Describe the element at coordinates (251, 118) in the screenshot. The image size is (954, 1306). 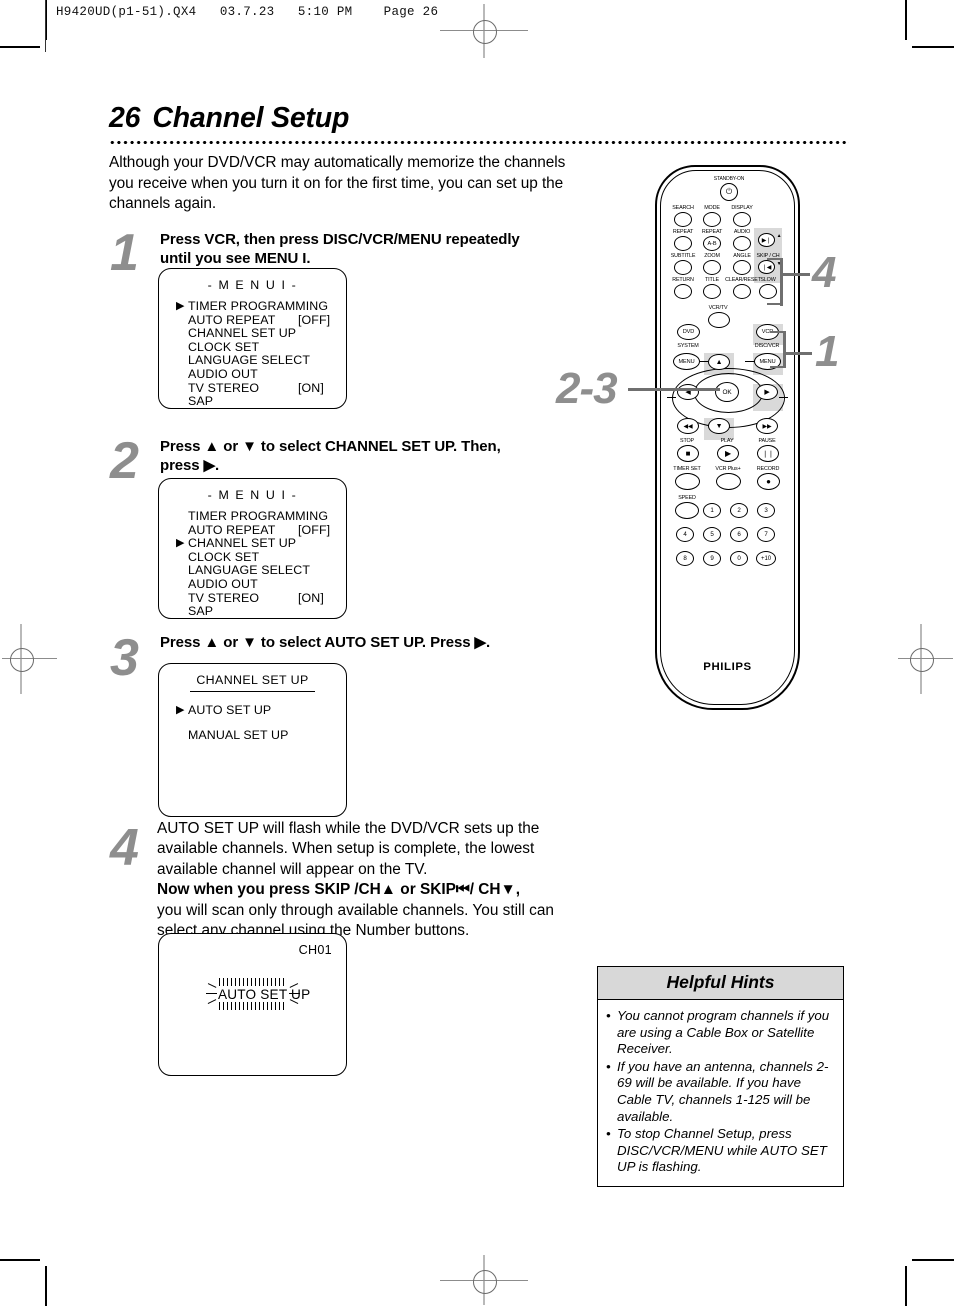
I see `page-title-text: Channel Setup` at that location.